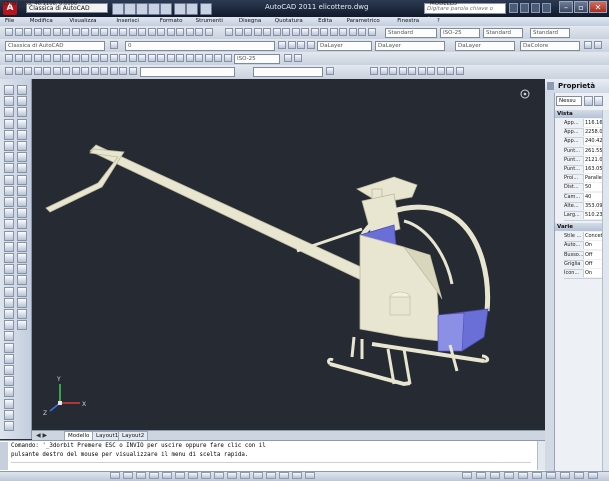 The height and width of the screenshot is (481, 609). I want to click on menu-item-disegna: Disegna, so click(250, 21).